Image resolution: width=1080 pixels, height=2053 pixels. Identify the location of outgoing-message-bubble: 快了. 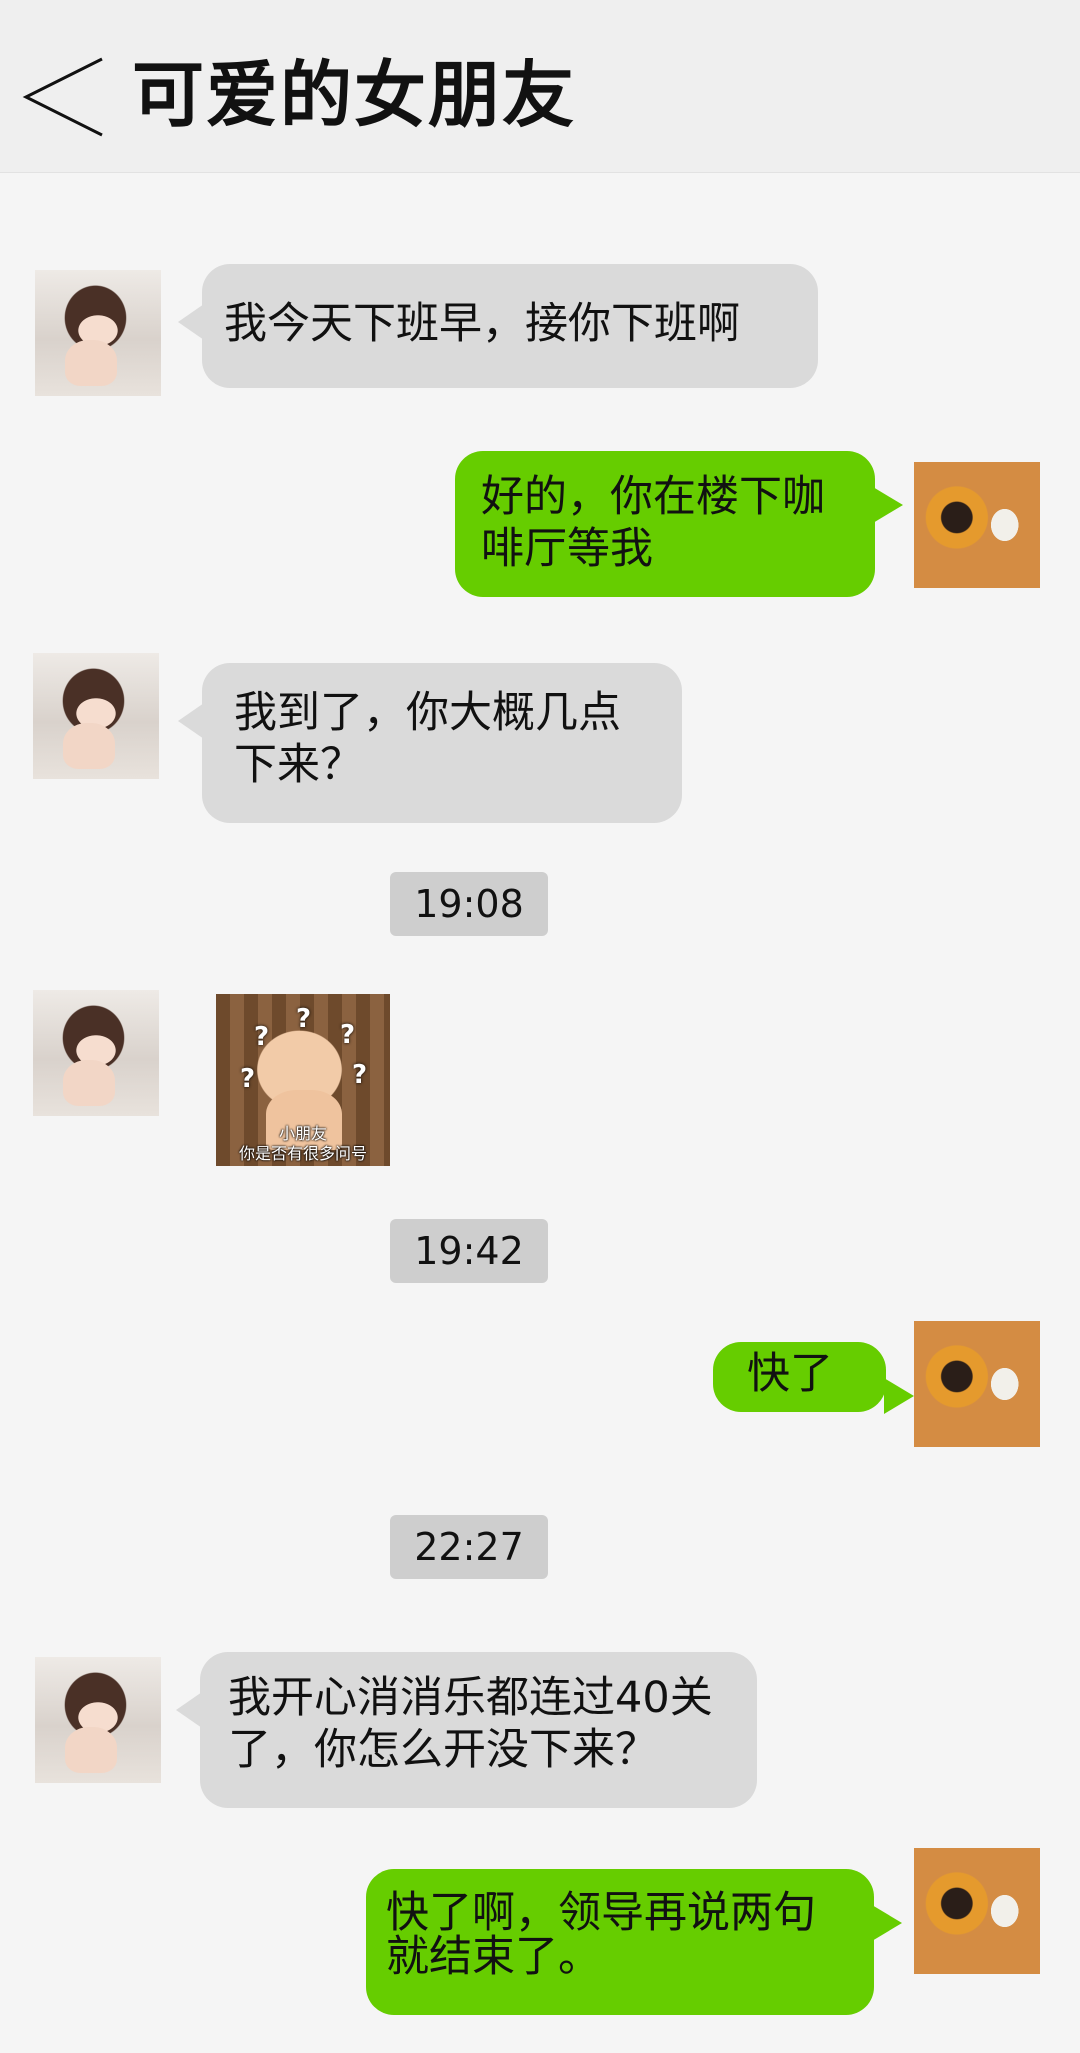
(813, 1378).